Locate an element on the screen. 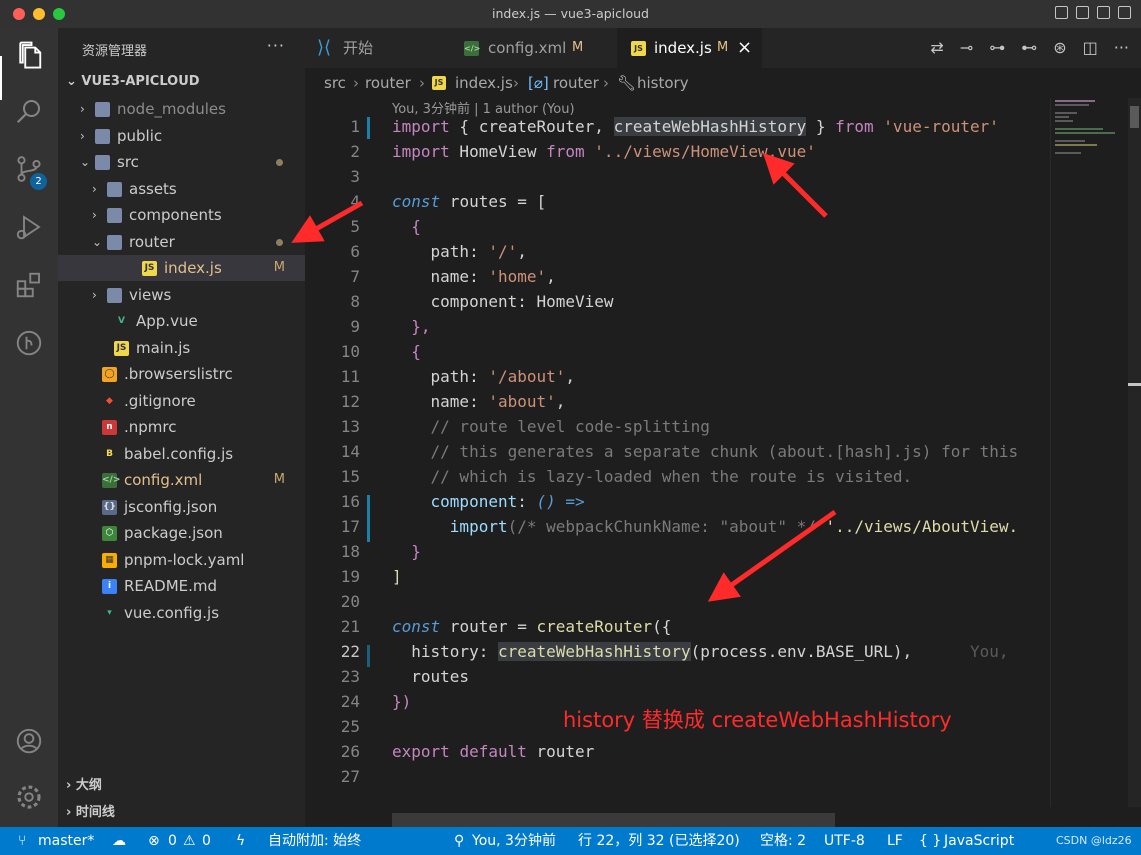 The image size is (1141, 855). language-mode: JavaScript is located at coordinates (979, 841).